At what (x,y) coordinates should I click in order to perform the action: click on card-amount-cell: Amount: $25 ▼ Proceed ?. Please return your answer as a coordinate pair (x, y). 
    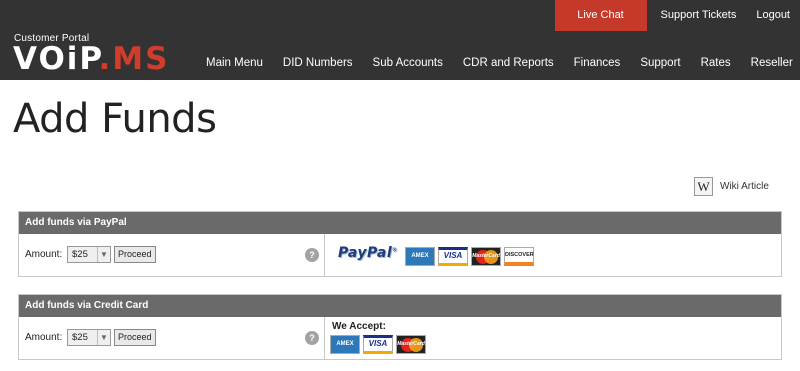
    Looking at the image, I should click on (172, 338).